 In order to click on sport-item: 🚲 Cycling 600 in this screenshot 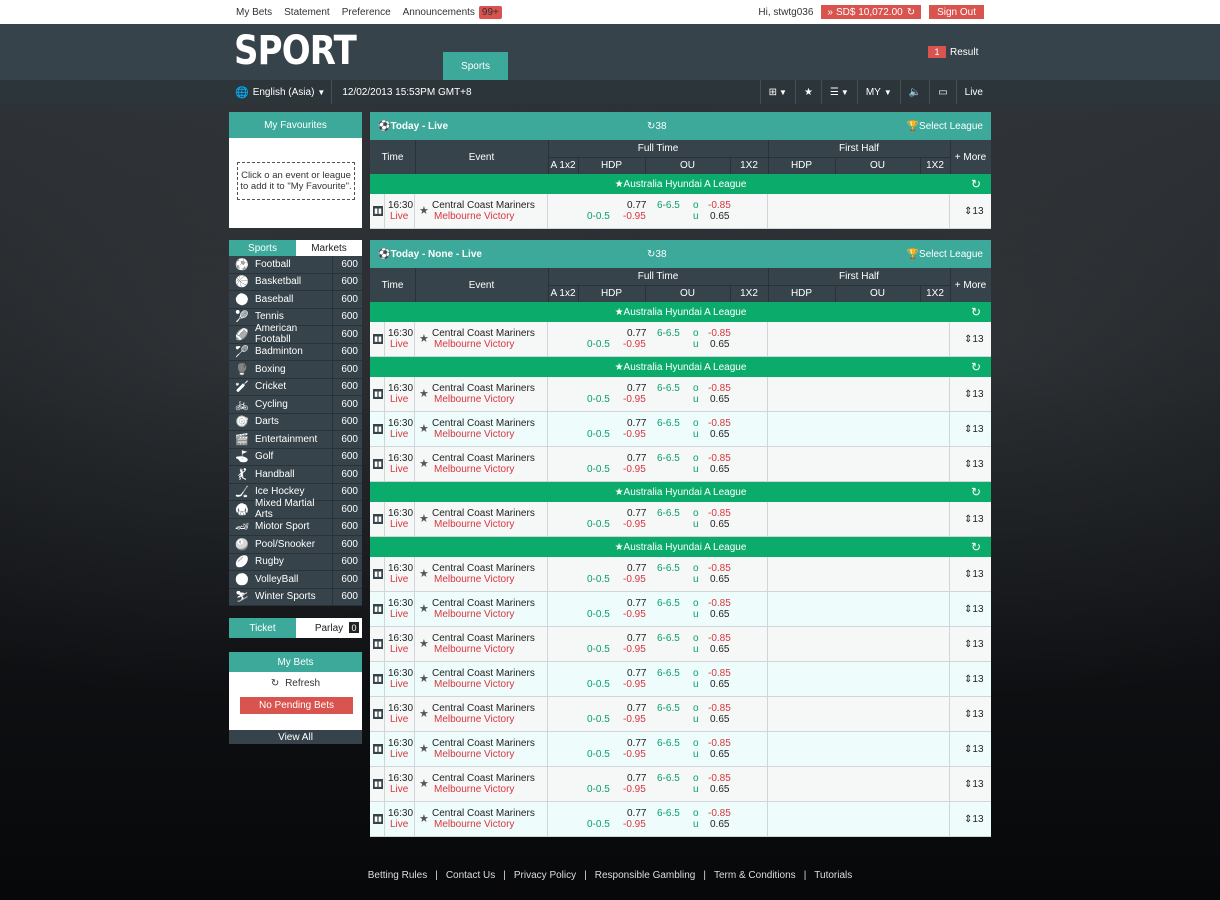, I will do `click(295, 405)`.